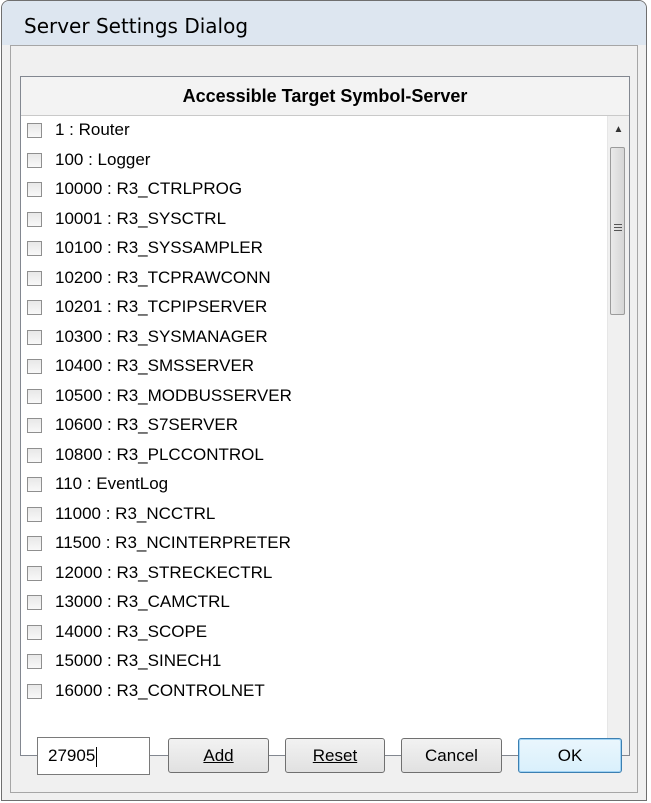 The height and width of the screenshot is (803, 651). I want to click on title-bar: Server Settings Dialog, so click(324, 23).